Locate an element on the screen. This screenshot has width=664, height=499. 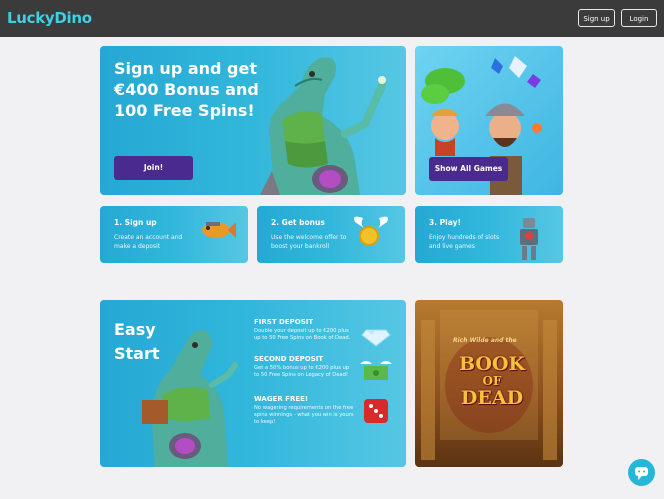
step-title: 2. Get bonus is located at coordinates (298, 222).